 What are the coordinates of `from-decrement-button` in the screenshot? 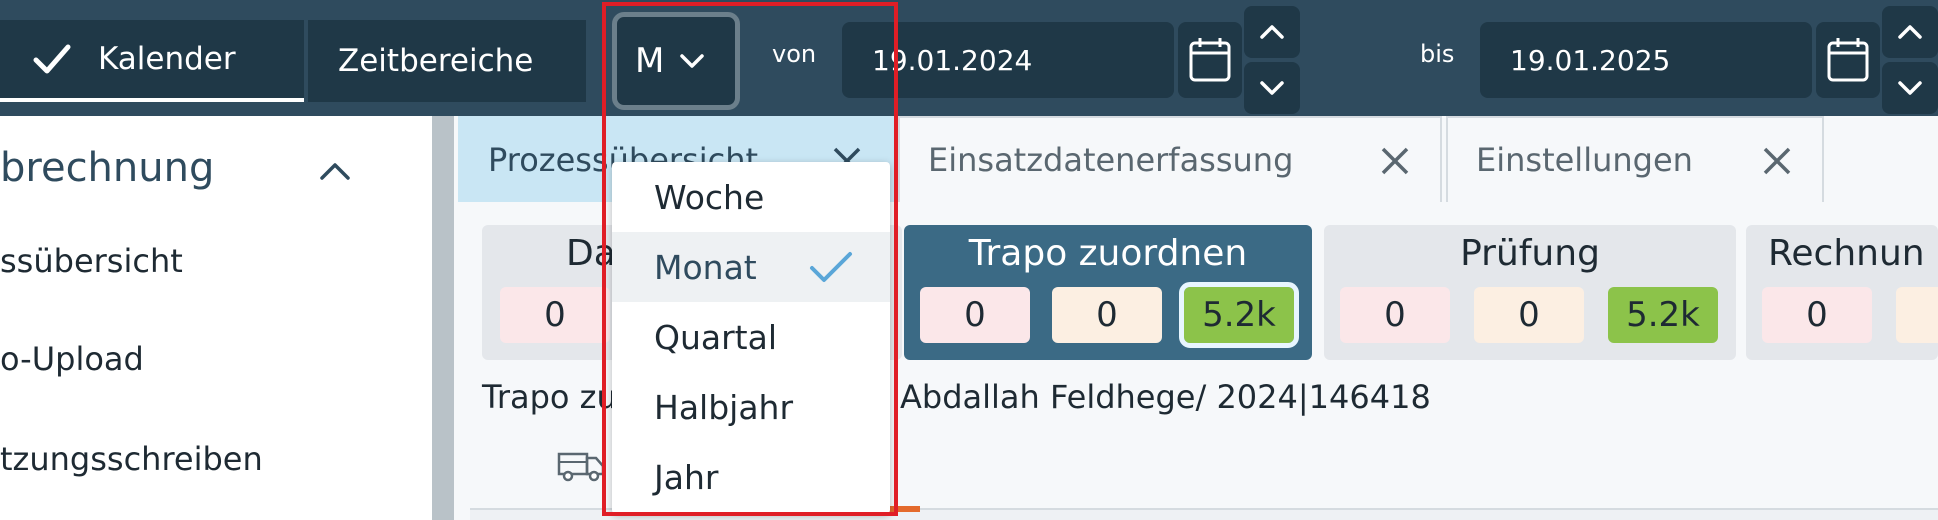 It's located at (1272, 88).